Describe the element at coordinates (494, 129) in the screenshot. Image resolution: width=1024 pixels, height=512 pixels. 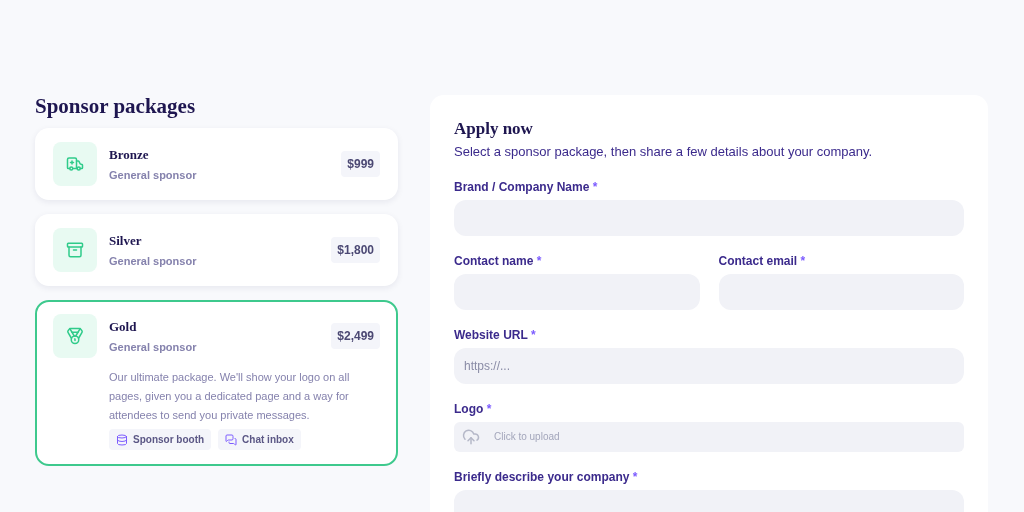
I see `form-title: Apply now` at that location.